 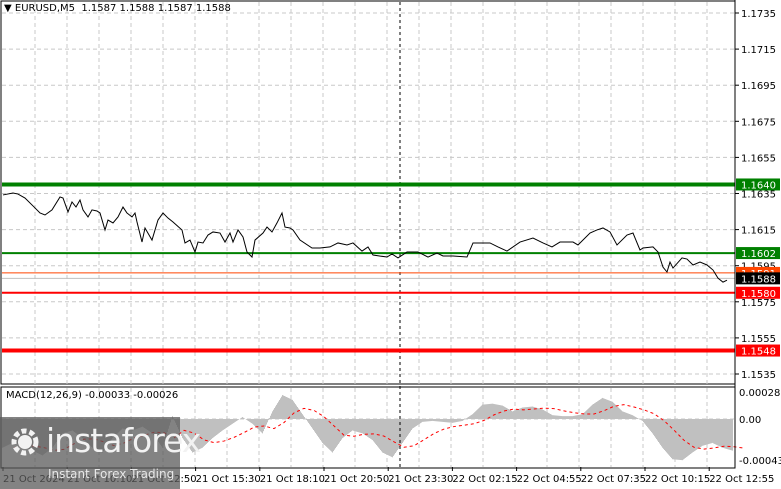 I want to click on time-label: 22 Oct 12:55, so click(x=741, y=479).